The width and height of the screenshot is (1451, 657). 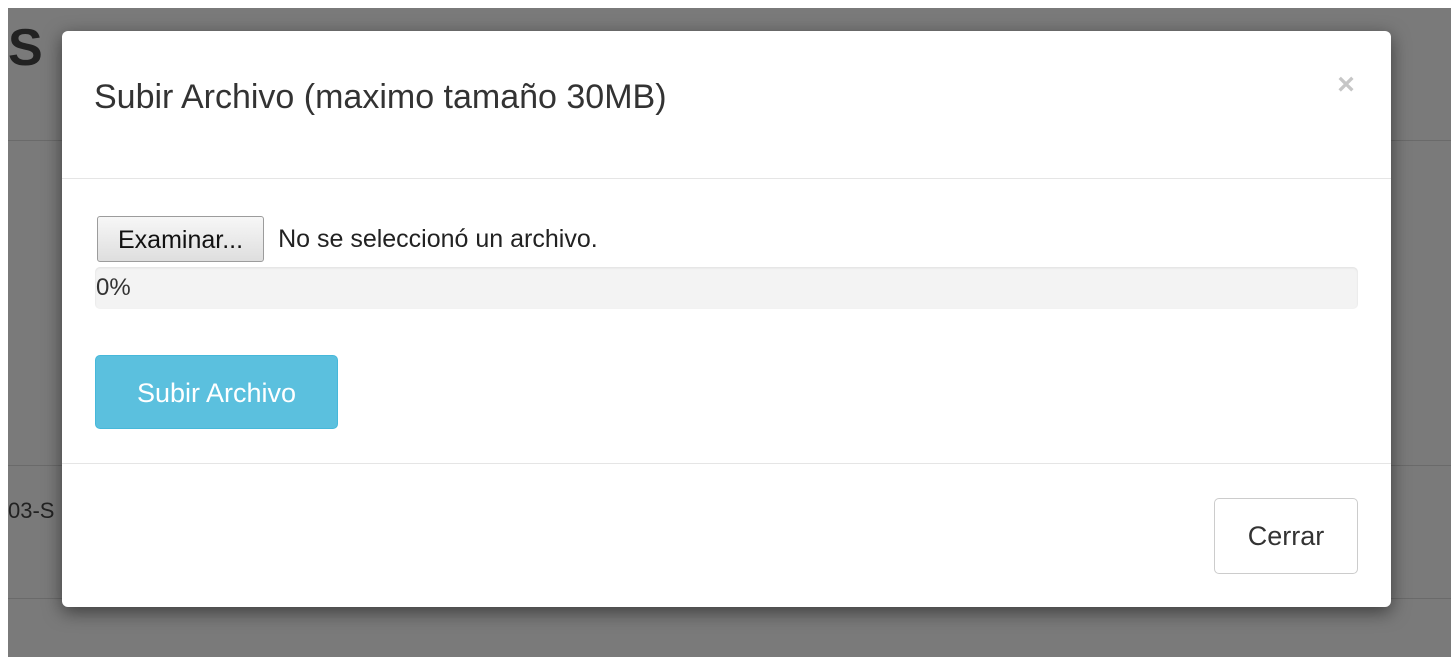 What do you see at coordinates (216, 392) in the screenshot?
I see `upload-button: Subir Archivo` at bounding box center [216, 392].